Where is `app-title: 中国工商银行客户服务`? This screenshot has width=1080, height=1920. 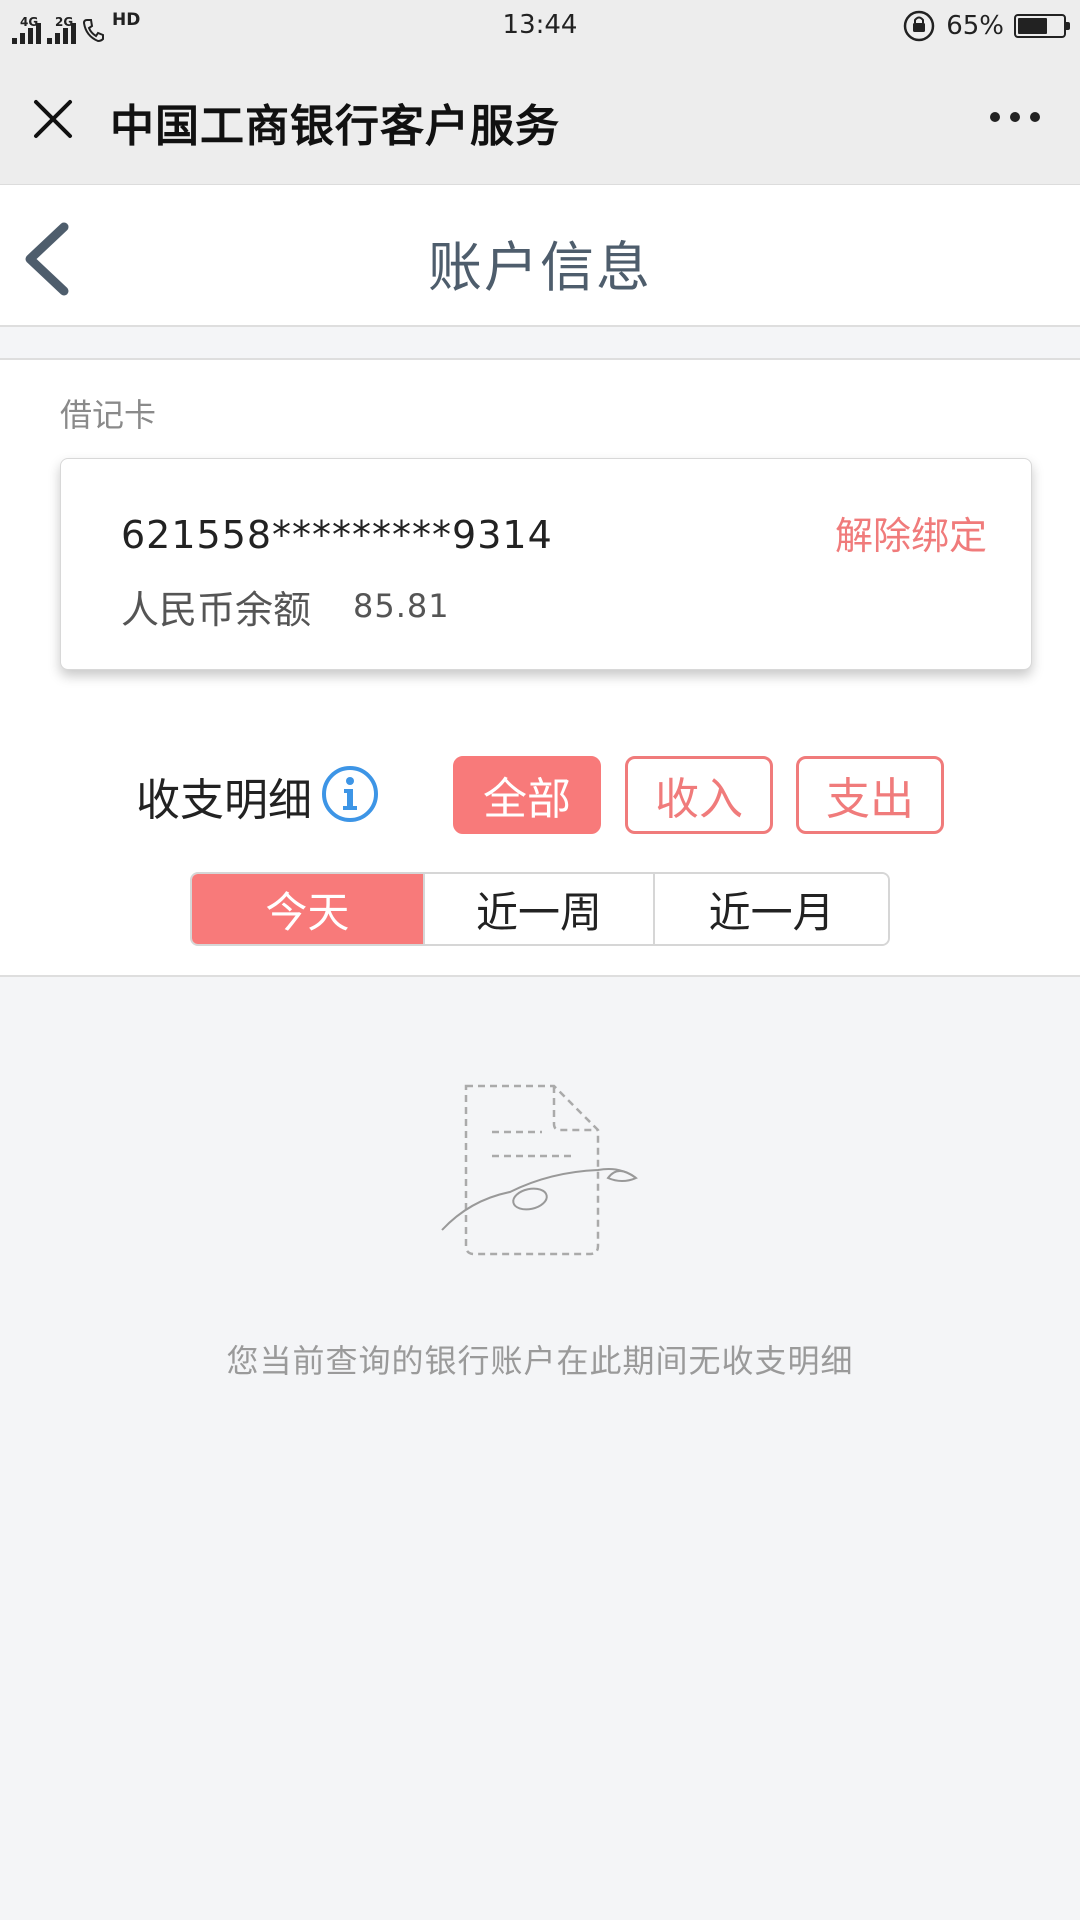
app-title: 中国工商银行客户服务 is located at coordinates (335, 126).